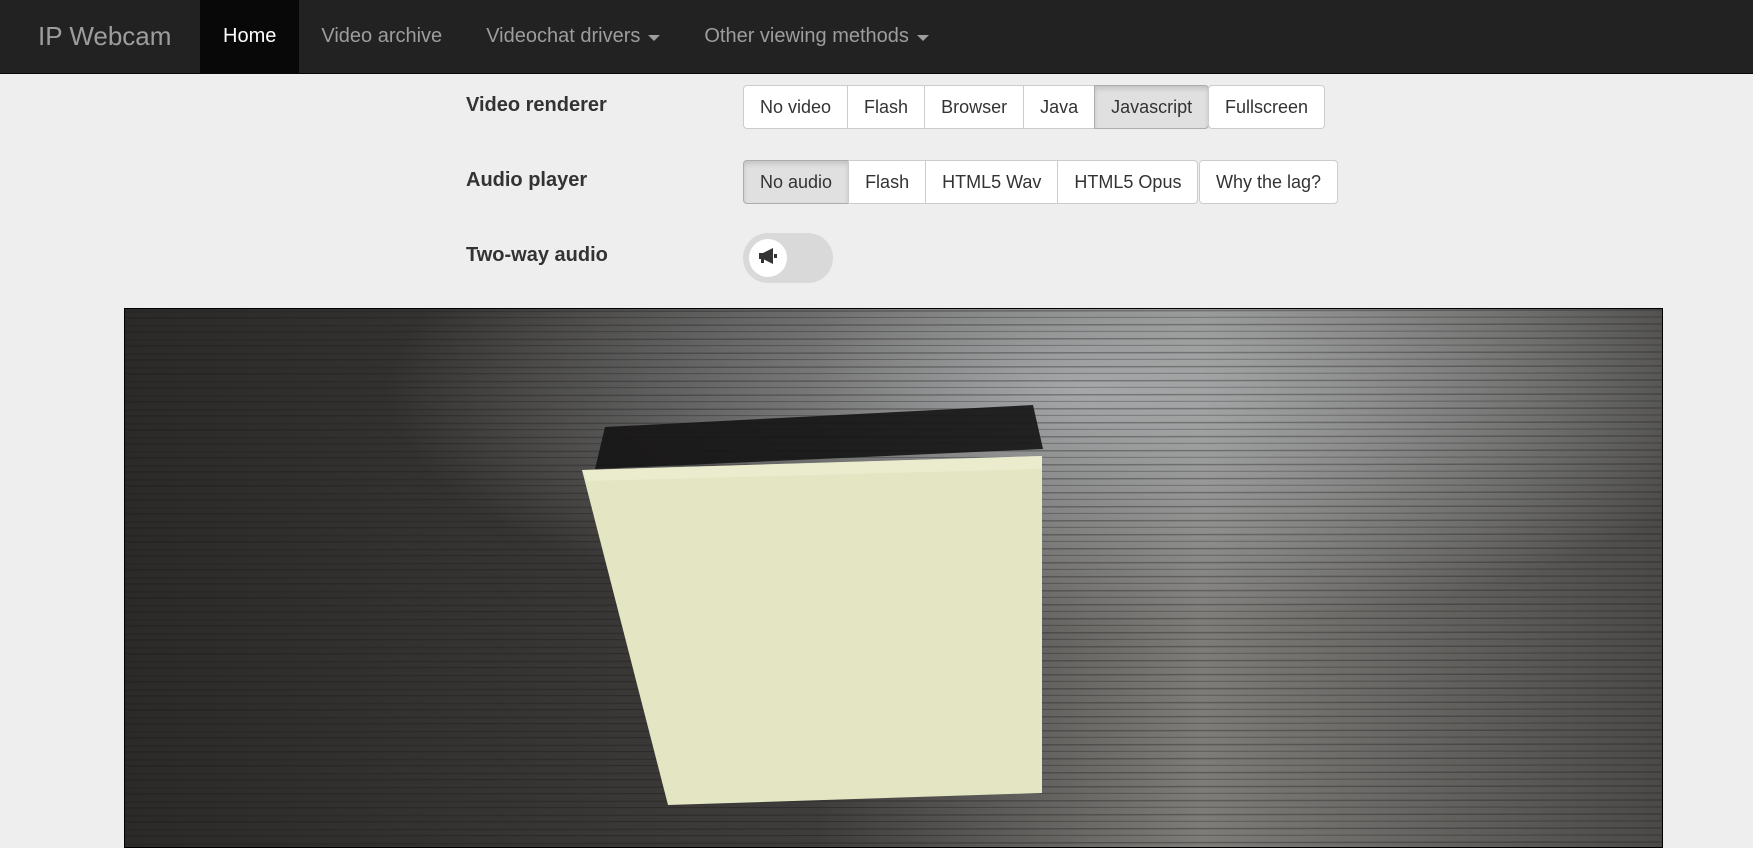  I want to click on nav-videochat-drivers-label: Videochat drivers, so click(563, 36).